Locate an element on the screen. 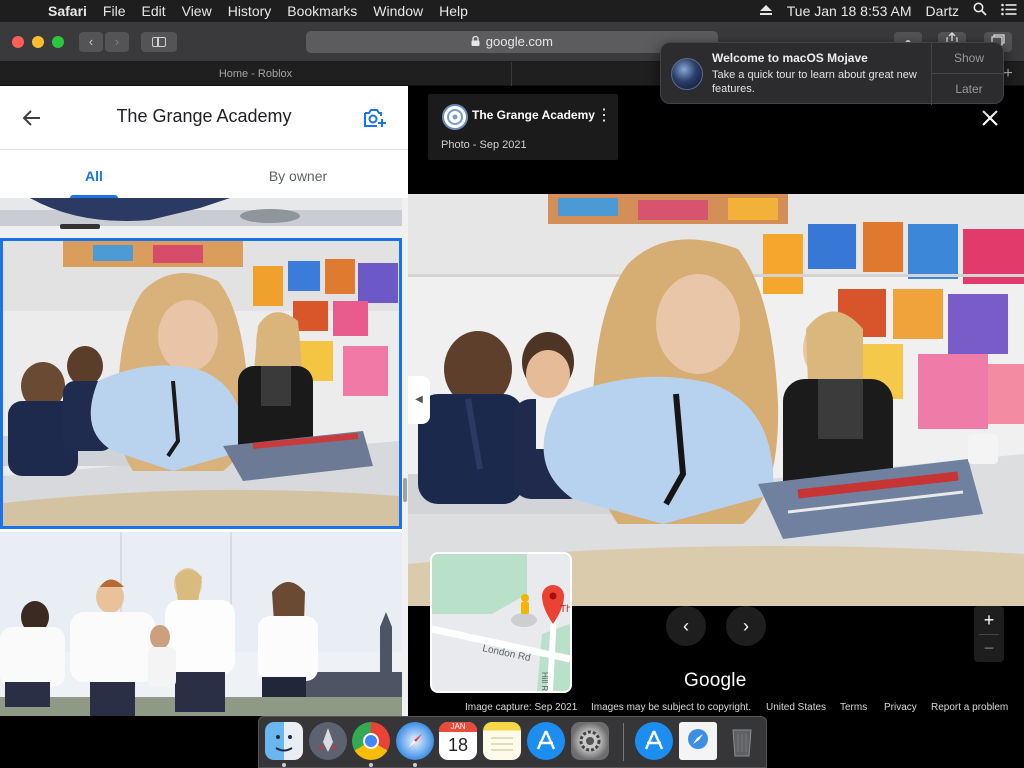 The image size is (1024, 768). privacy-link: Privacy is located at coordinates (900, 707).